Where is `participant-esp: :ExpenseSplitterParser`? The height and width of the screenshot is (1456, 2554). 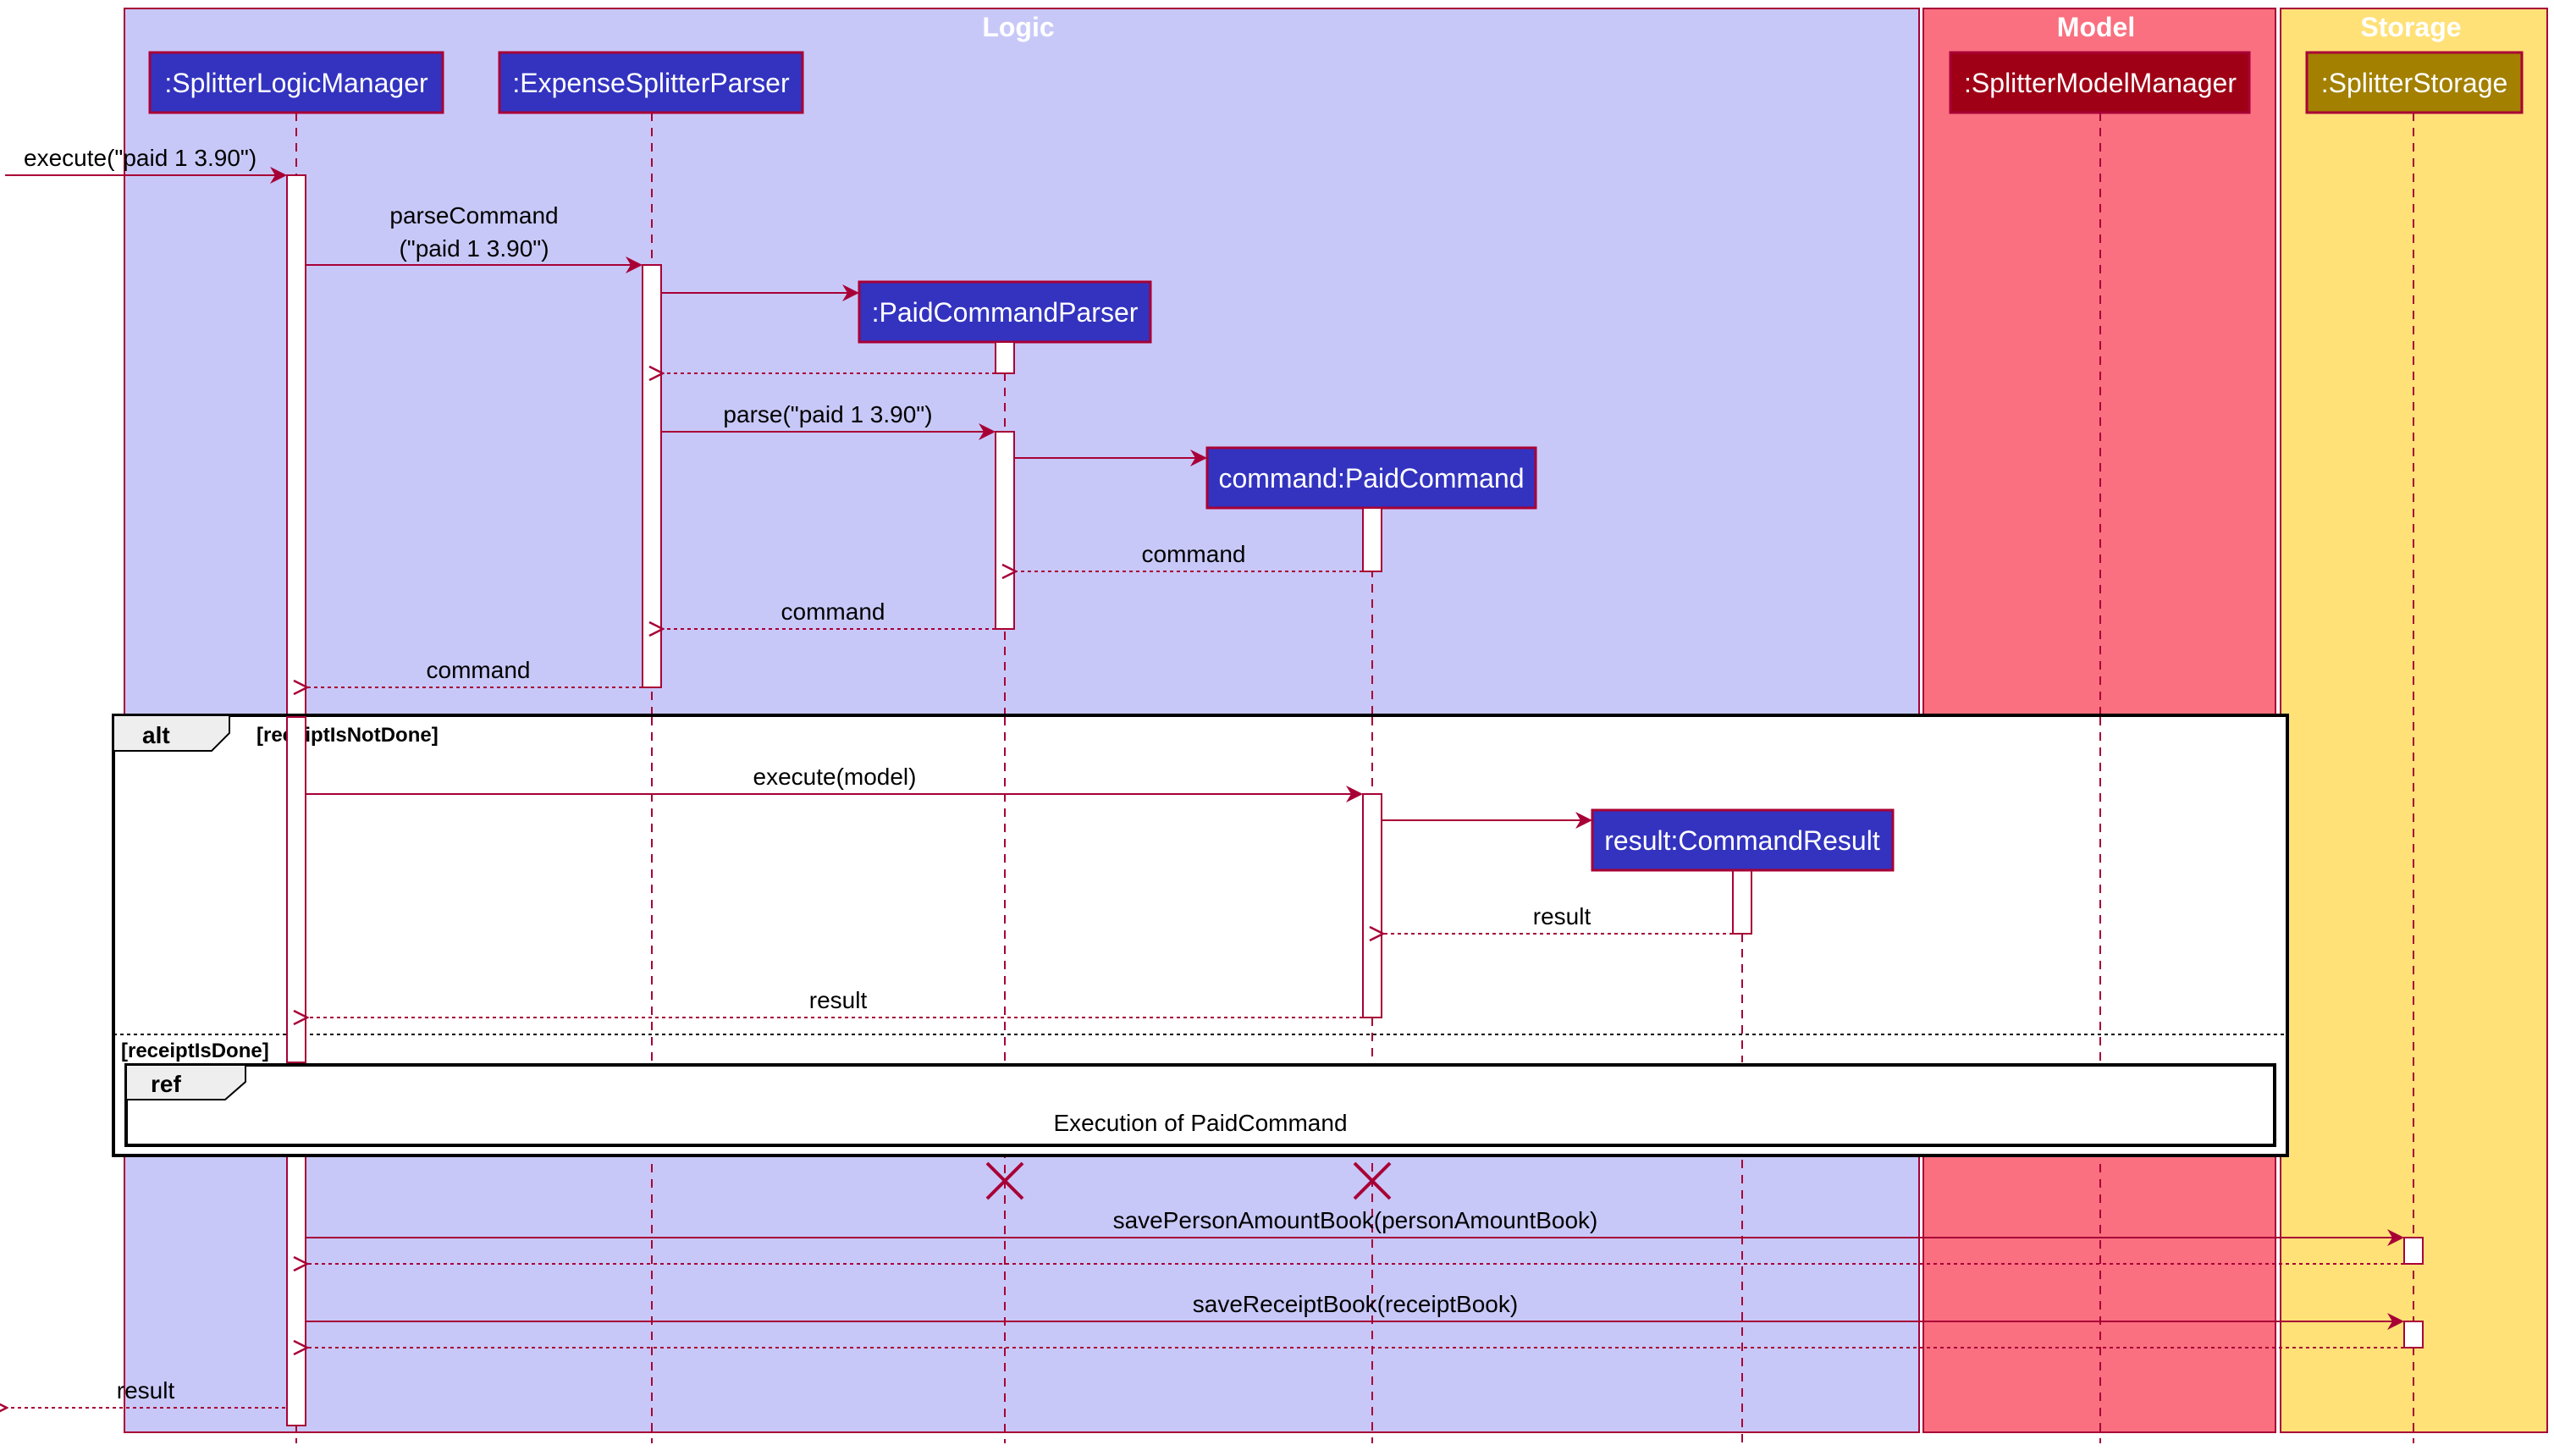 participant-esp: :ExpenseSplitterParser is located at coordinates (651, 82).